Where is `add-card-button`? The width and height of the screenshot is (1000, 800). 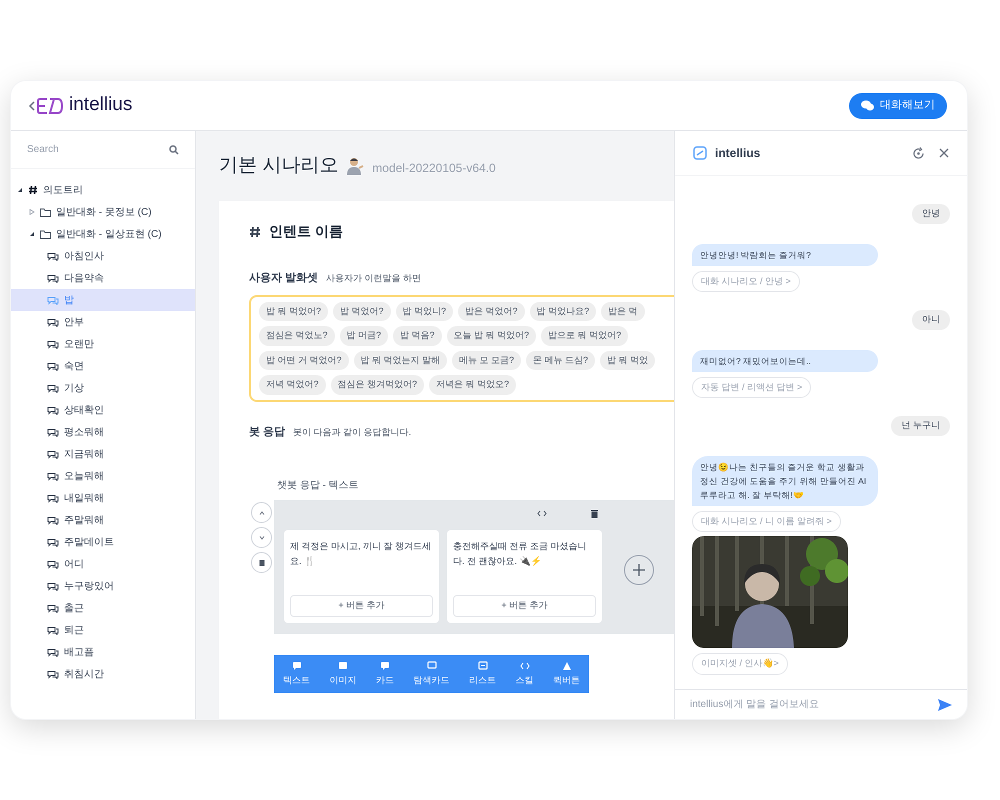 add-card-button is located at coordinates (639, 570).